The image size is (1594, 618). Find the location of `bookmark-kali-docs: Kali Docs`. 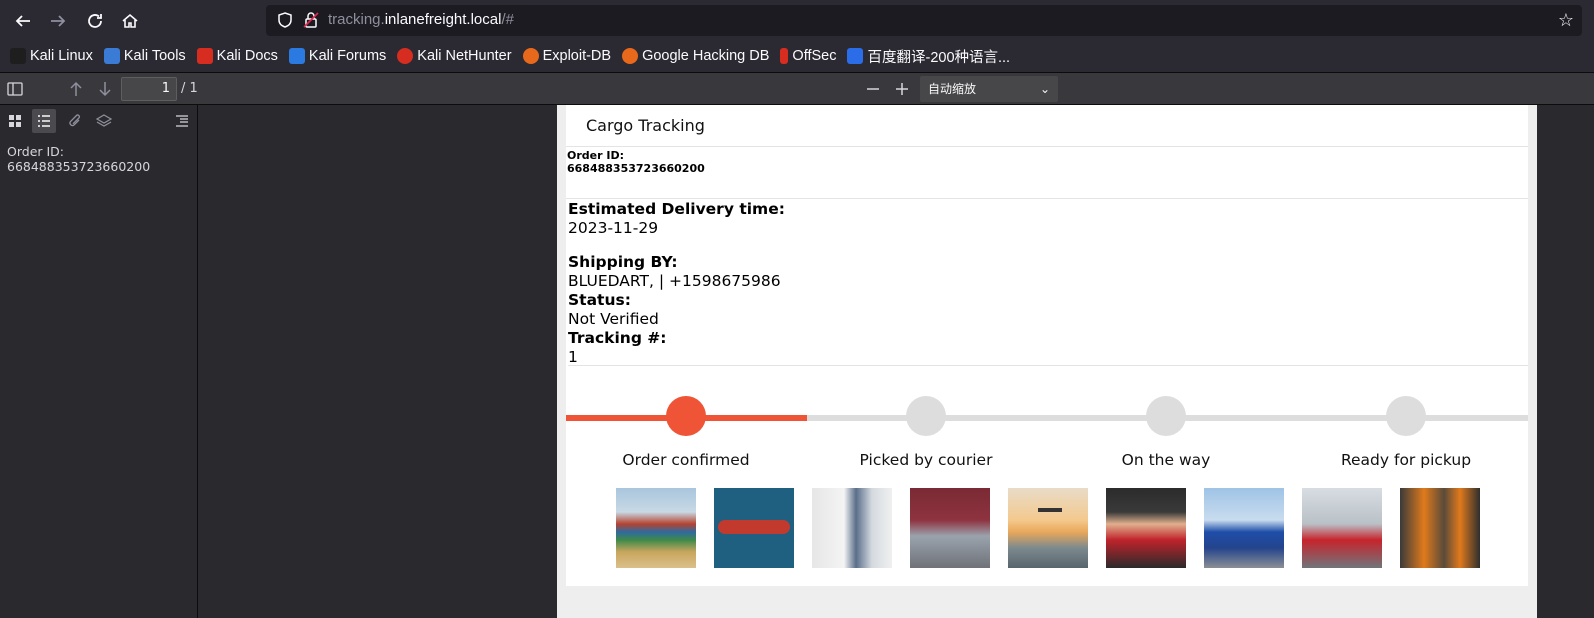

bookmark-kali-docs: Kali Docs is located at coordinates (237, 56).